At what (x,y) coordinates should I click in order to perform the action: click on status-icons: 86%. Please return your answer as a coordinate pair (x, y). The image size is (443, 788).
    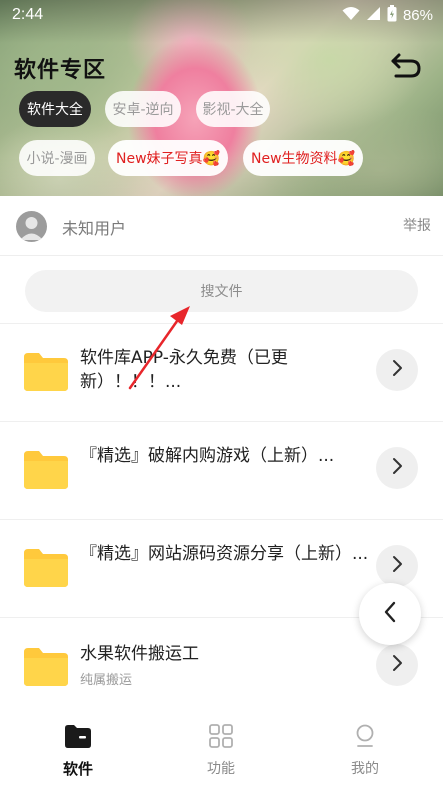
    Looking at the image, I should click on (387, 15).